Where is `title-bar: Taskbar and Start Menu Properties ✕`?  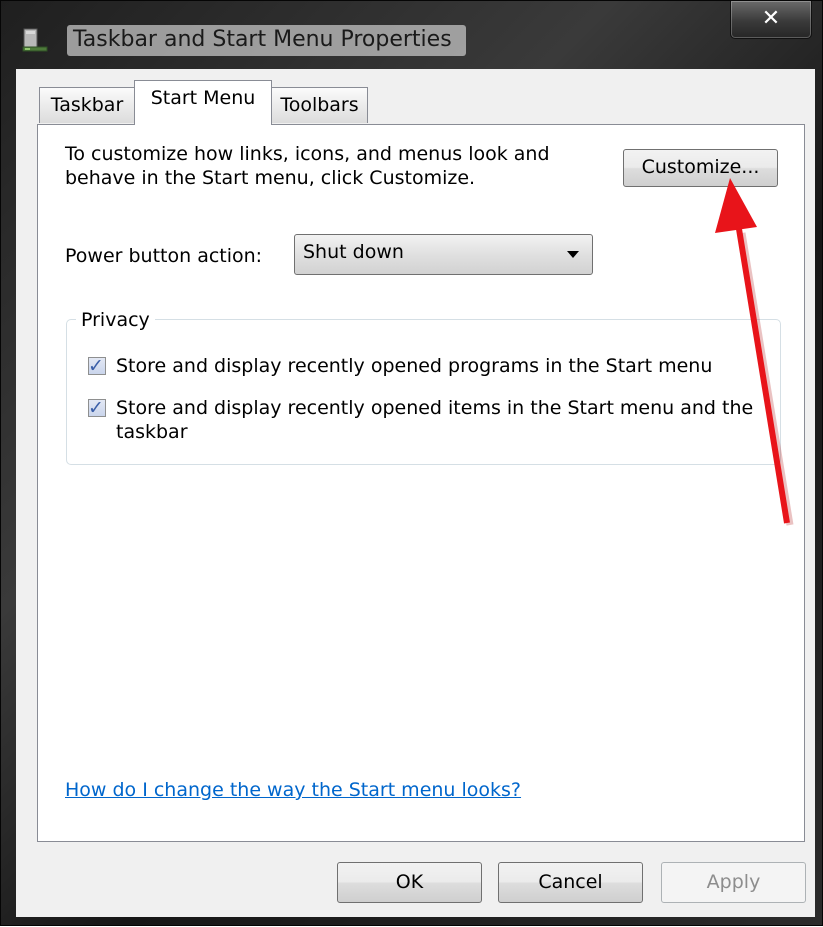 title-bar: Taskbar and Start Menu Properties ✕ is located at coordinates (411, 35).